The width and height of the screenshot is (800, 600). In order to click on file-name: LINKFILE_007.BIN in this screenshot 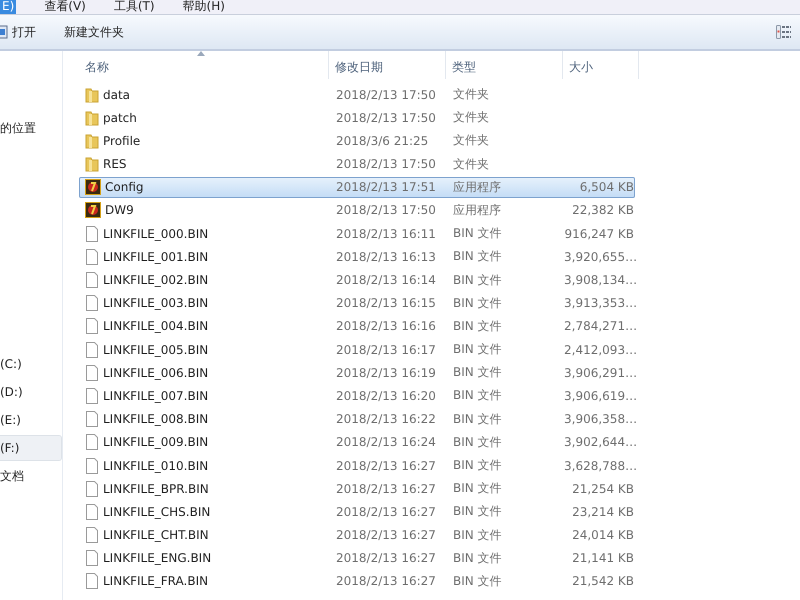, I will do `click(155, 395)`.